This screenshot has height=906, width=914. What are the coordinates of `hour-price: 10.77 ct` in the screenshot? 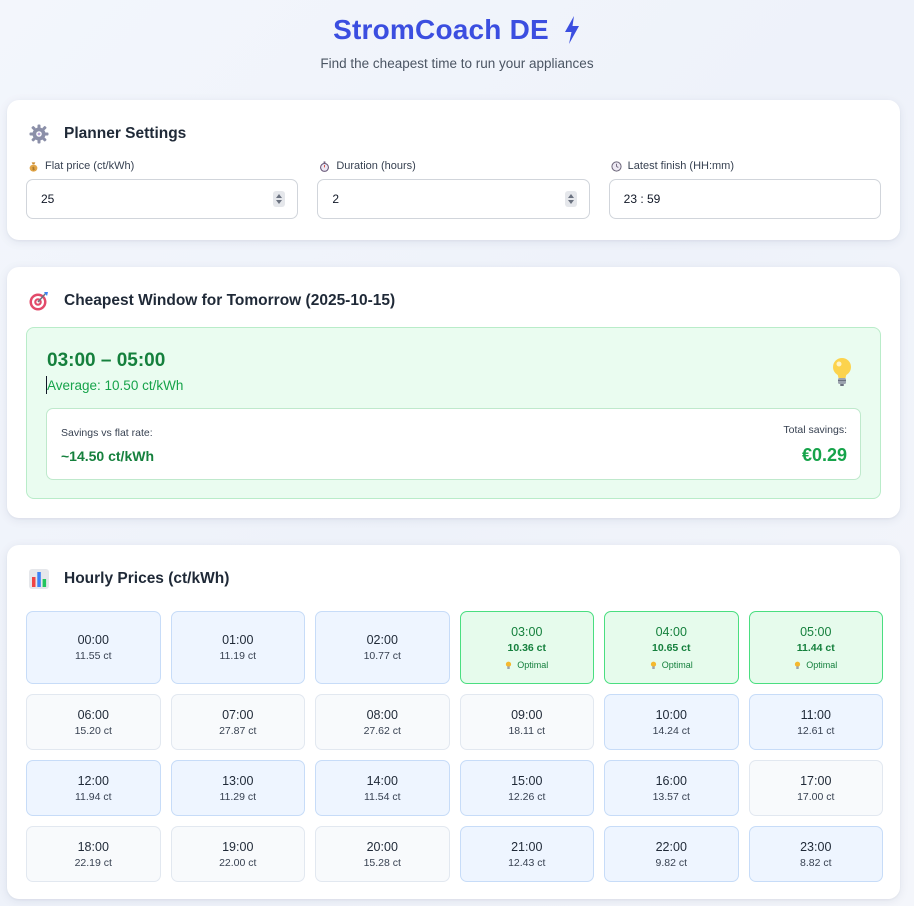 It's located at (382, 656).